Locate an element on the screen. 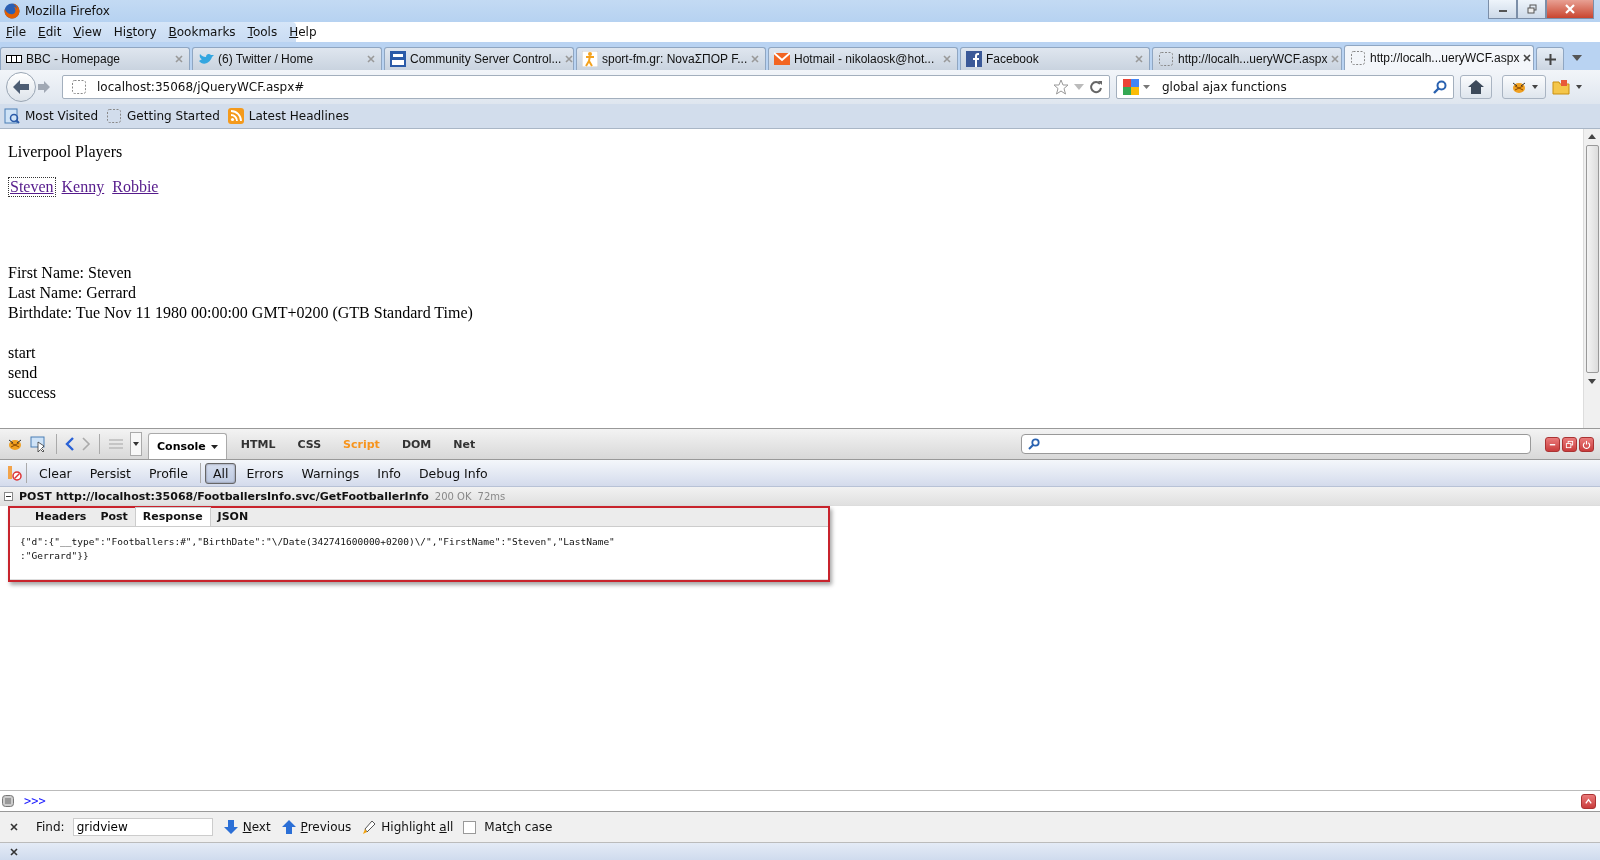  back-button is located at coordinates (21, 87).